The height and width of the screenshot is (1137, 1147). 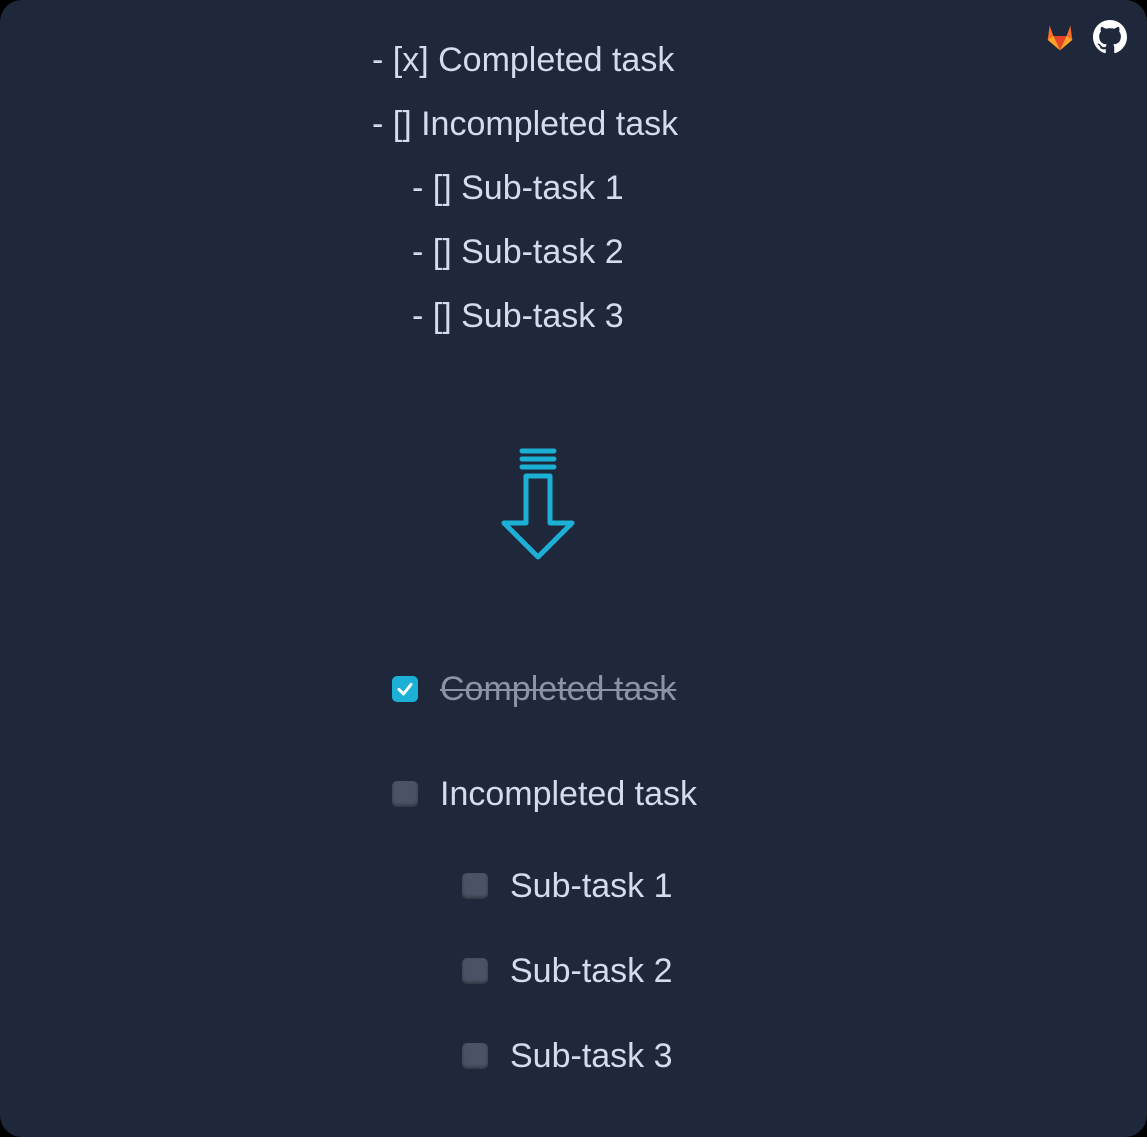 What do you see at coordinates (525, 124) in the screenshot?
I see `markdown-line-incompleted: - [] Incompleted task` at bounding box center [525, 124].